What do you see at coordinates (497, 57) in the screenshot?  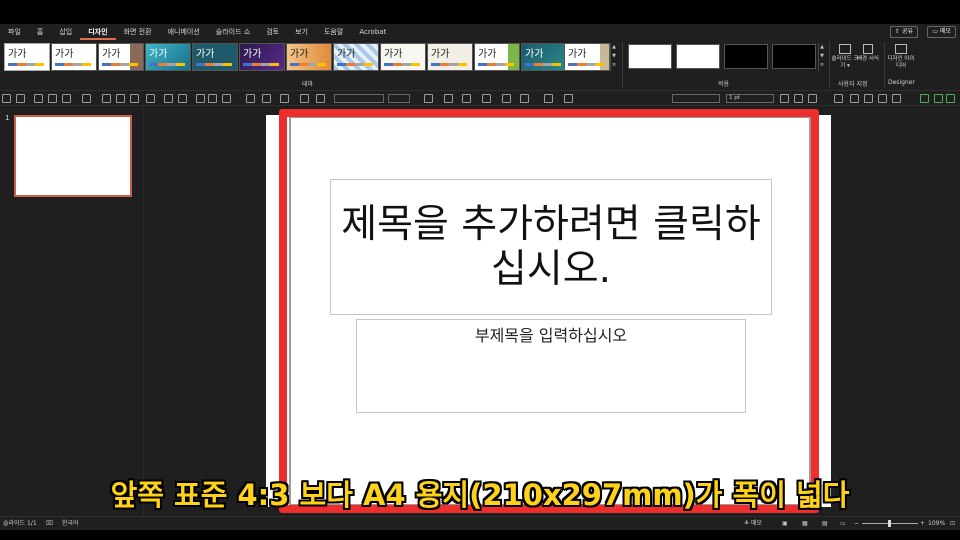 I see `theme-11: 가가` at bounding box center [497, 57].